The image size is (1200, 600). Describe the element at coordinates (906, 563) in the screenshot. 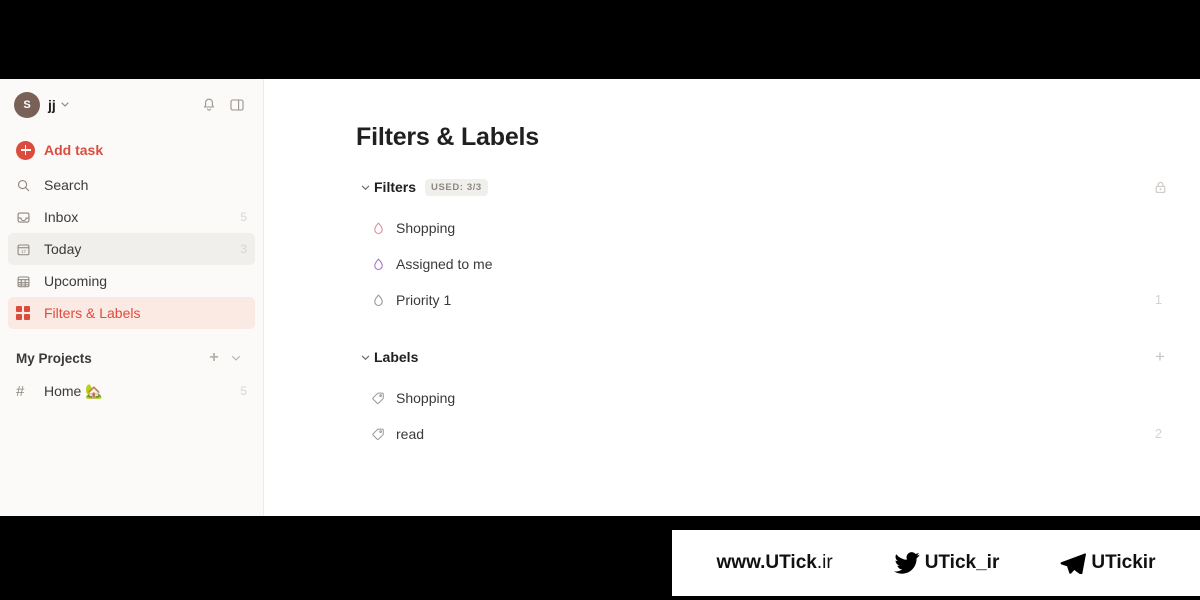

I see `twitter-bird-icon` at that location.